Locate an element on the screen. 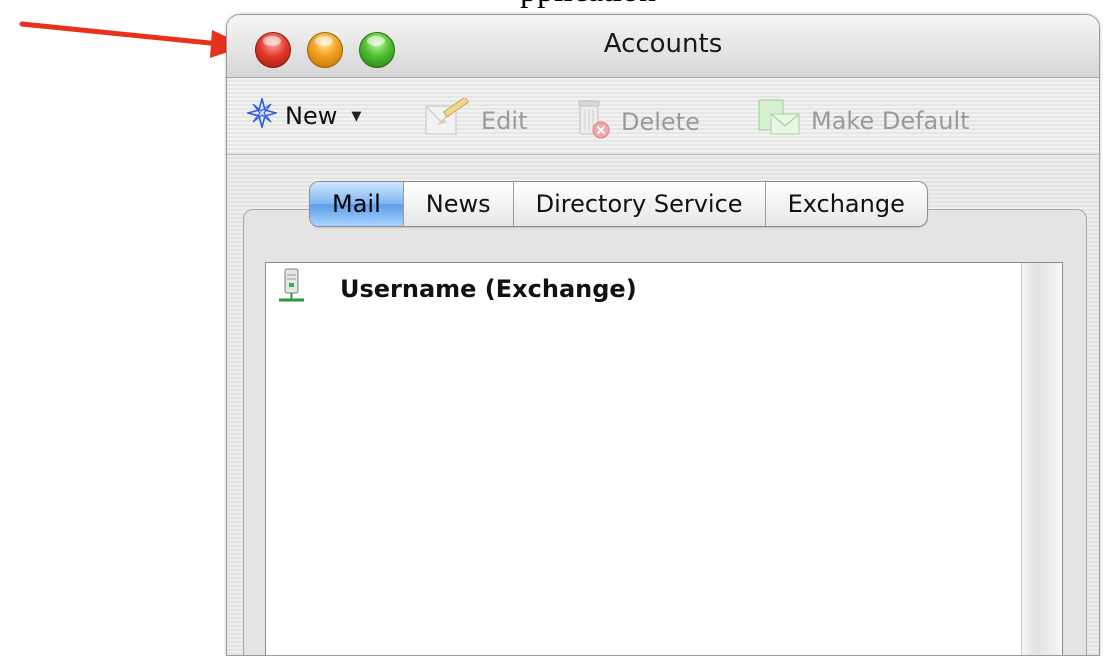  new-dropdown-arrow-icon: ▼ is located at coordinates (356, 116).